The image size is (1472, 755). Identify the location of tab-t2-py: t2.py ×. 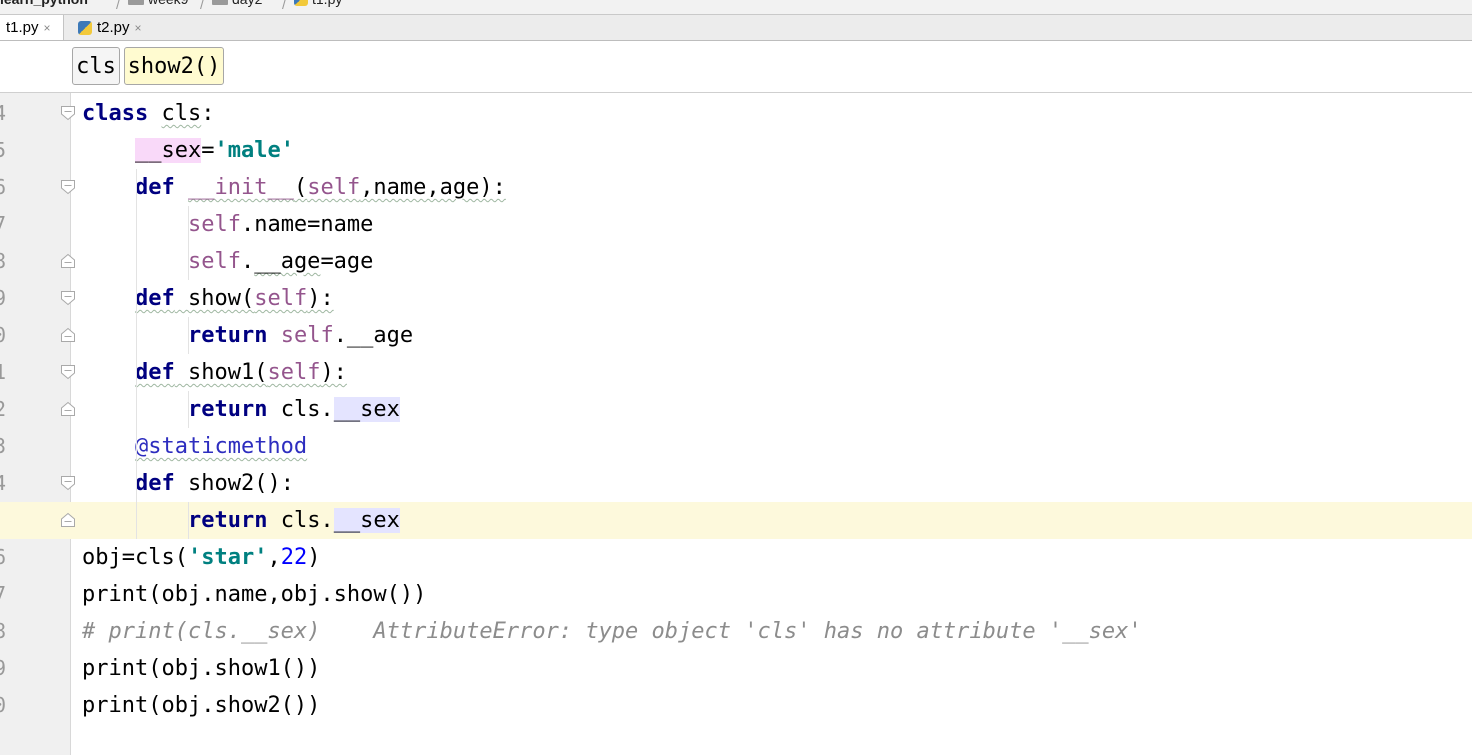
(118, 27).